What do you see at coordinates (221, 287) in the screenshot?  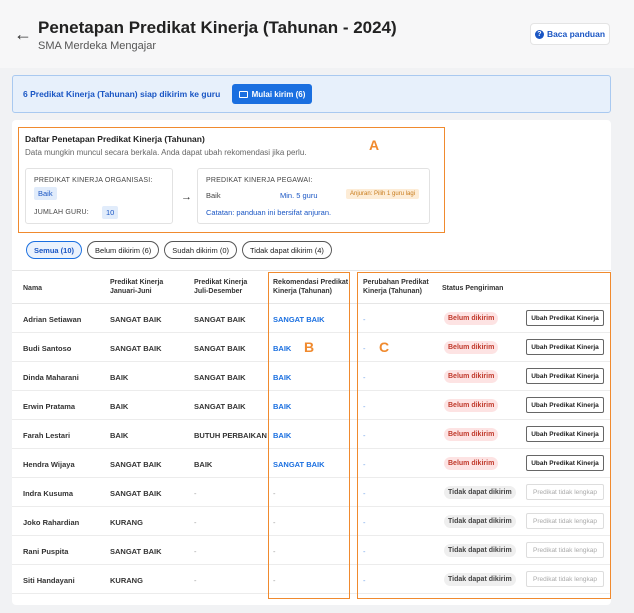 I see `col-h2: Predikat Kinerja Juli-Desember` at bounding box center [221, 287].